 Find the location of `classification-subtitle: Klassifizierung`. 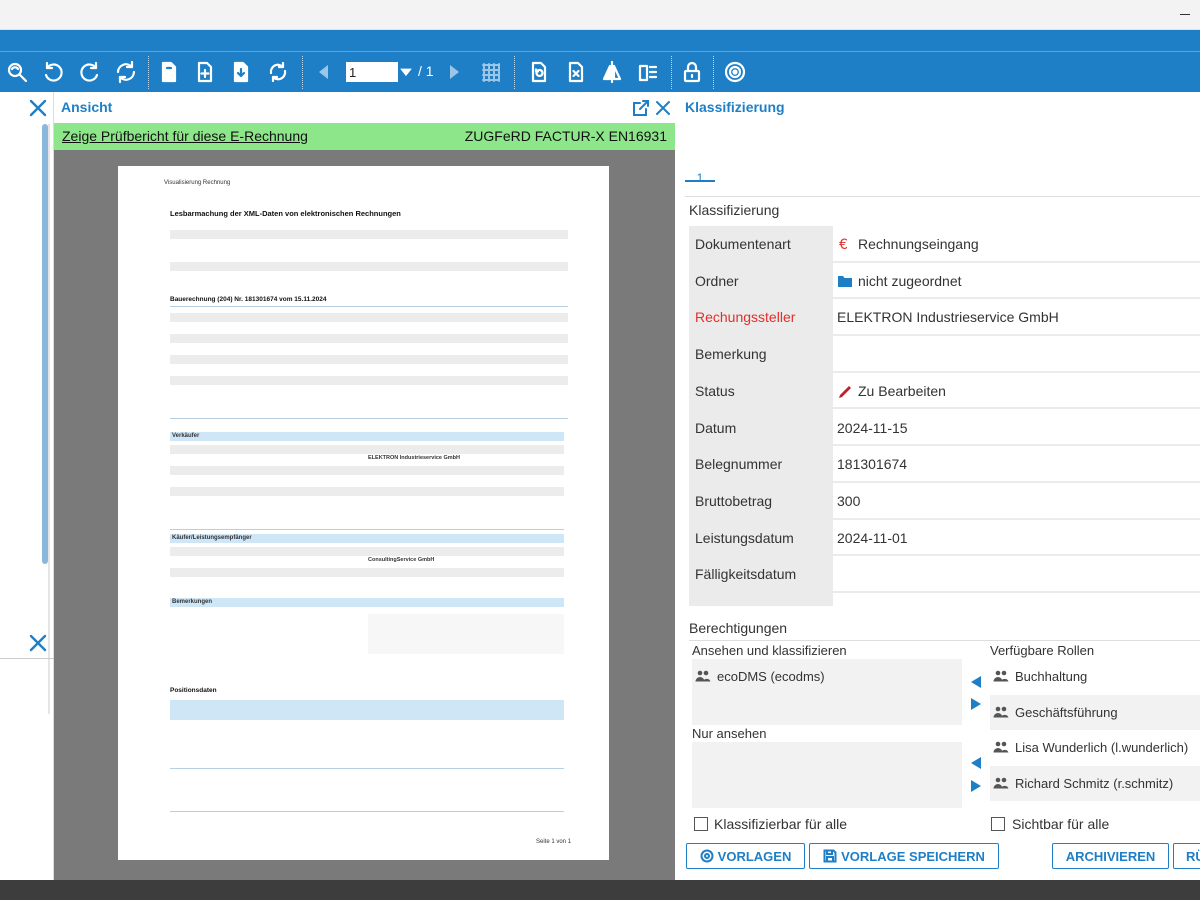

classification-subtitle: Klassifizierung is located at coordinates (734, 210).